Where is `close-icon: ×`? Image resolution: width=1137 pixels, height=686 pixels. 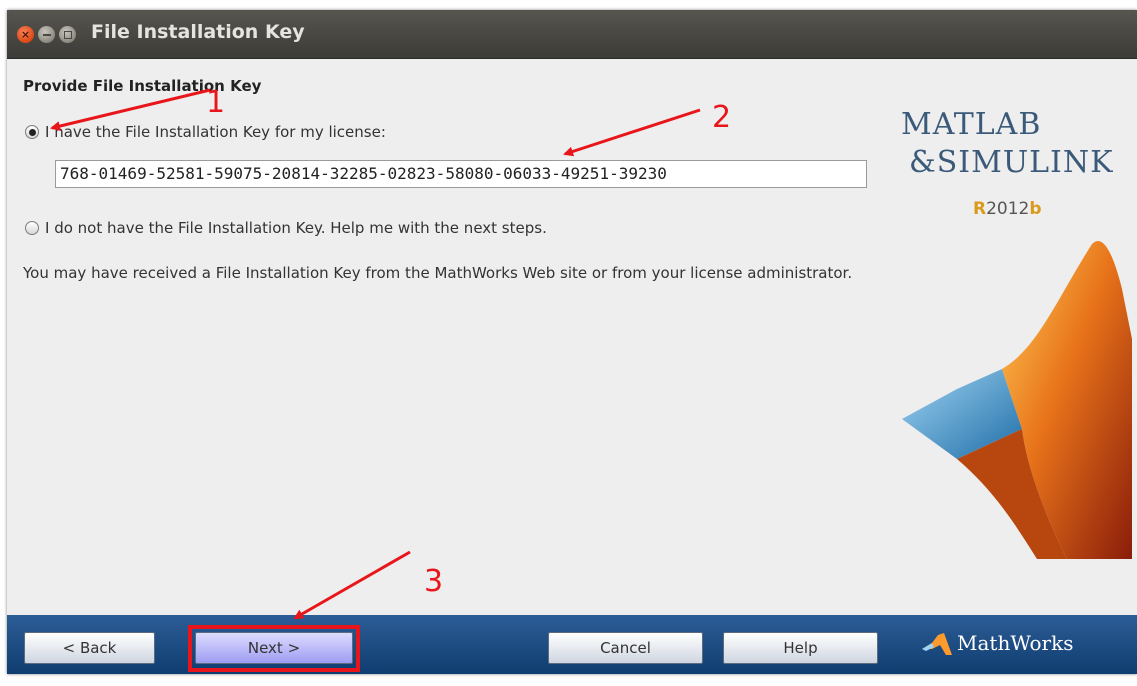 close-icon: × is located at coordinates (25, 34).